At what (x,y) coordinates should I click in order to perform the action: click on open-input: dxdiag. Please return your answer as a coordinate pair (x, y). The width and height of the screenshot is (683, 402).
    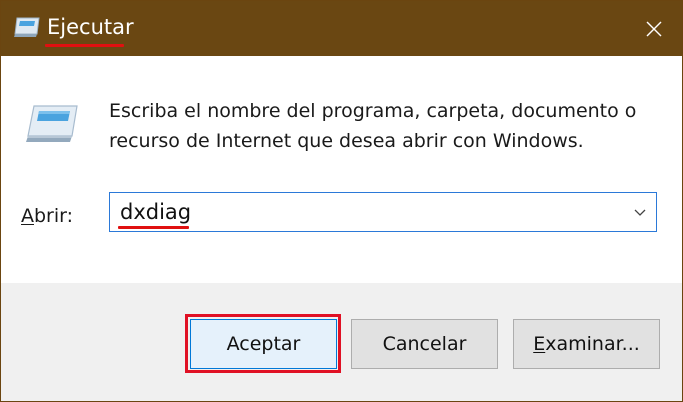
    Looking at the image, I should click on (155, 212).